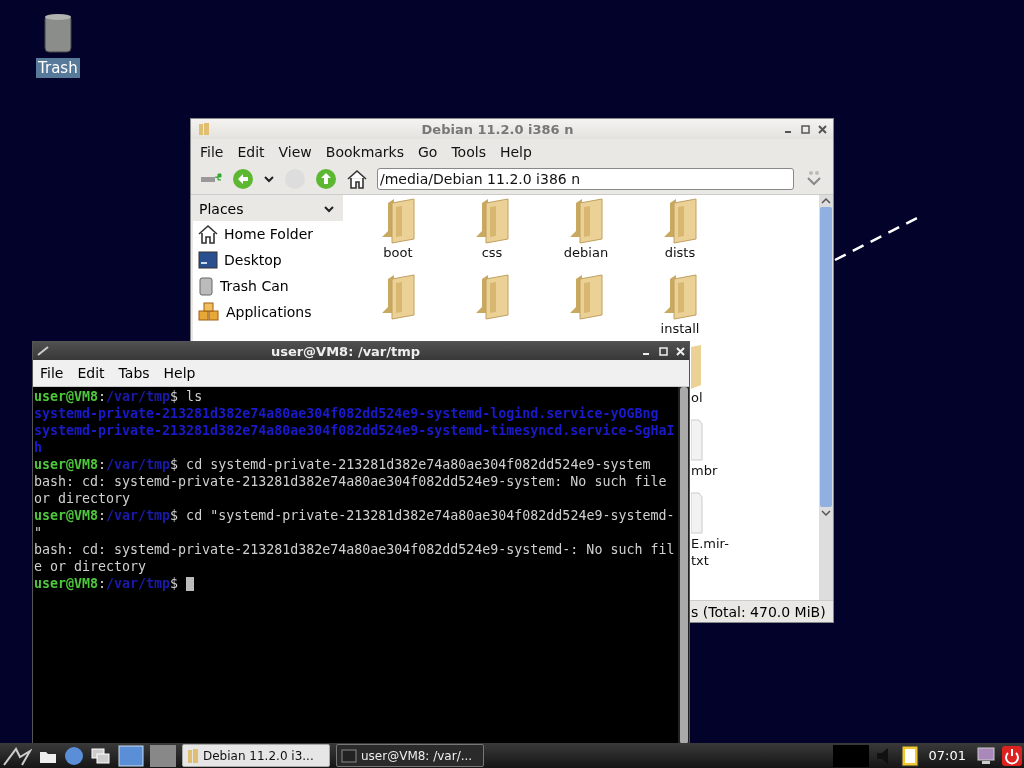  What do you see at coordinates (209, 312) in the screenshot?
I see `boxes-icon` at bounding box center [209, 312].